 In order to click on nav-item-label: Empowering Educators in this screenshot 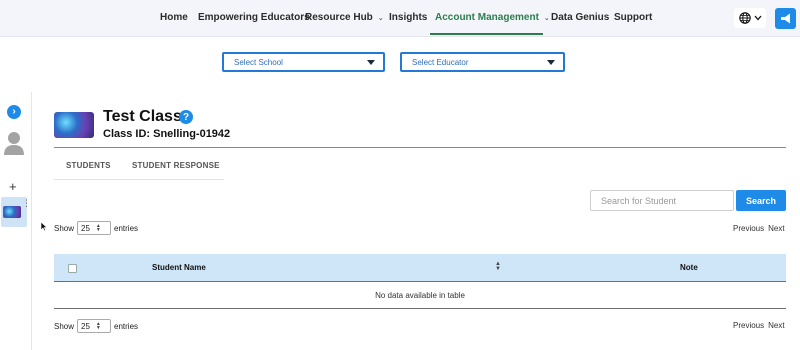, I will do `click(254, 17)`.